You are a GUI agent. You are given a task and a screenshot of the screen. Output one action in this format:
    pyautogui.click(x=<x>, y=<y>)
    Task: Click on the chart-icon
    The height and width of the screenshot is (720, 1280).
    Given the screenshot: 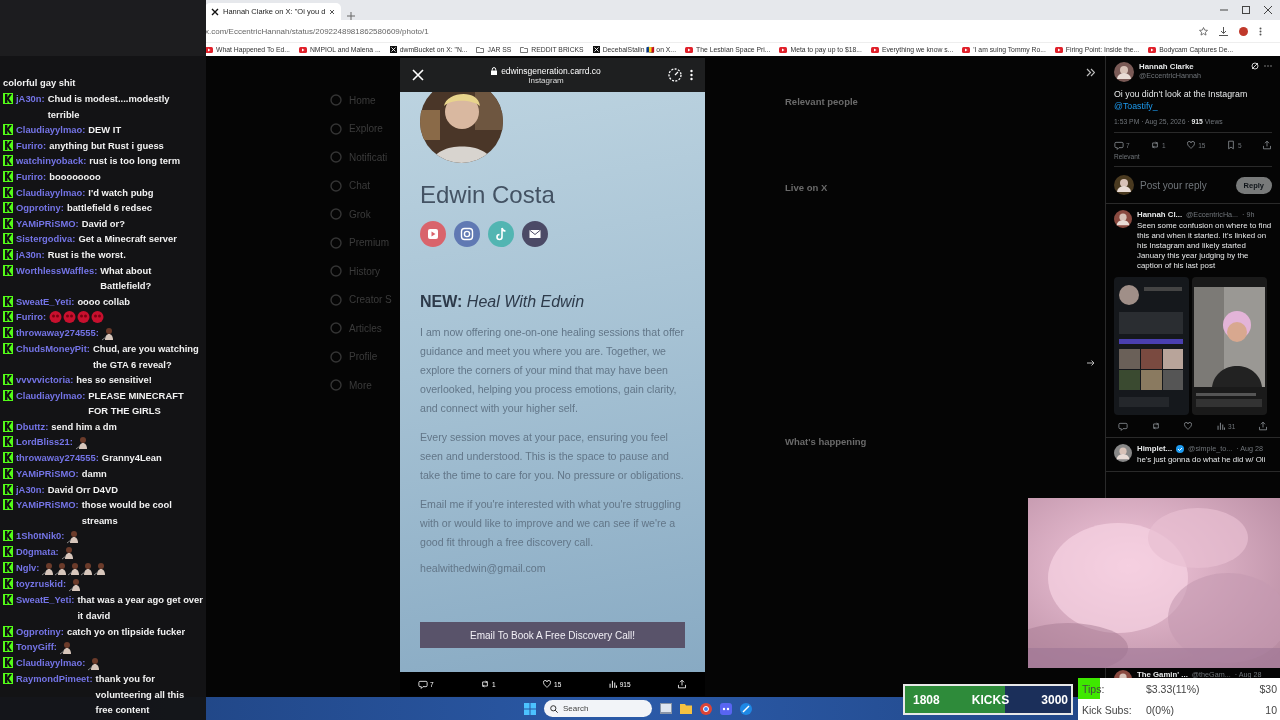 What is the action you would take?
    pyautogui.click(x=612, y=684)
    